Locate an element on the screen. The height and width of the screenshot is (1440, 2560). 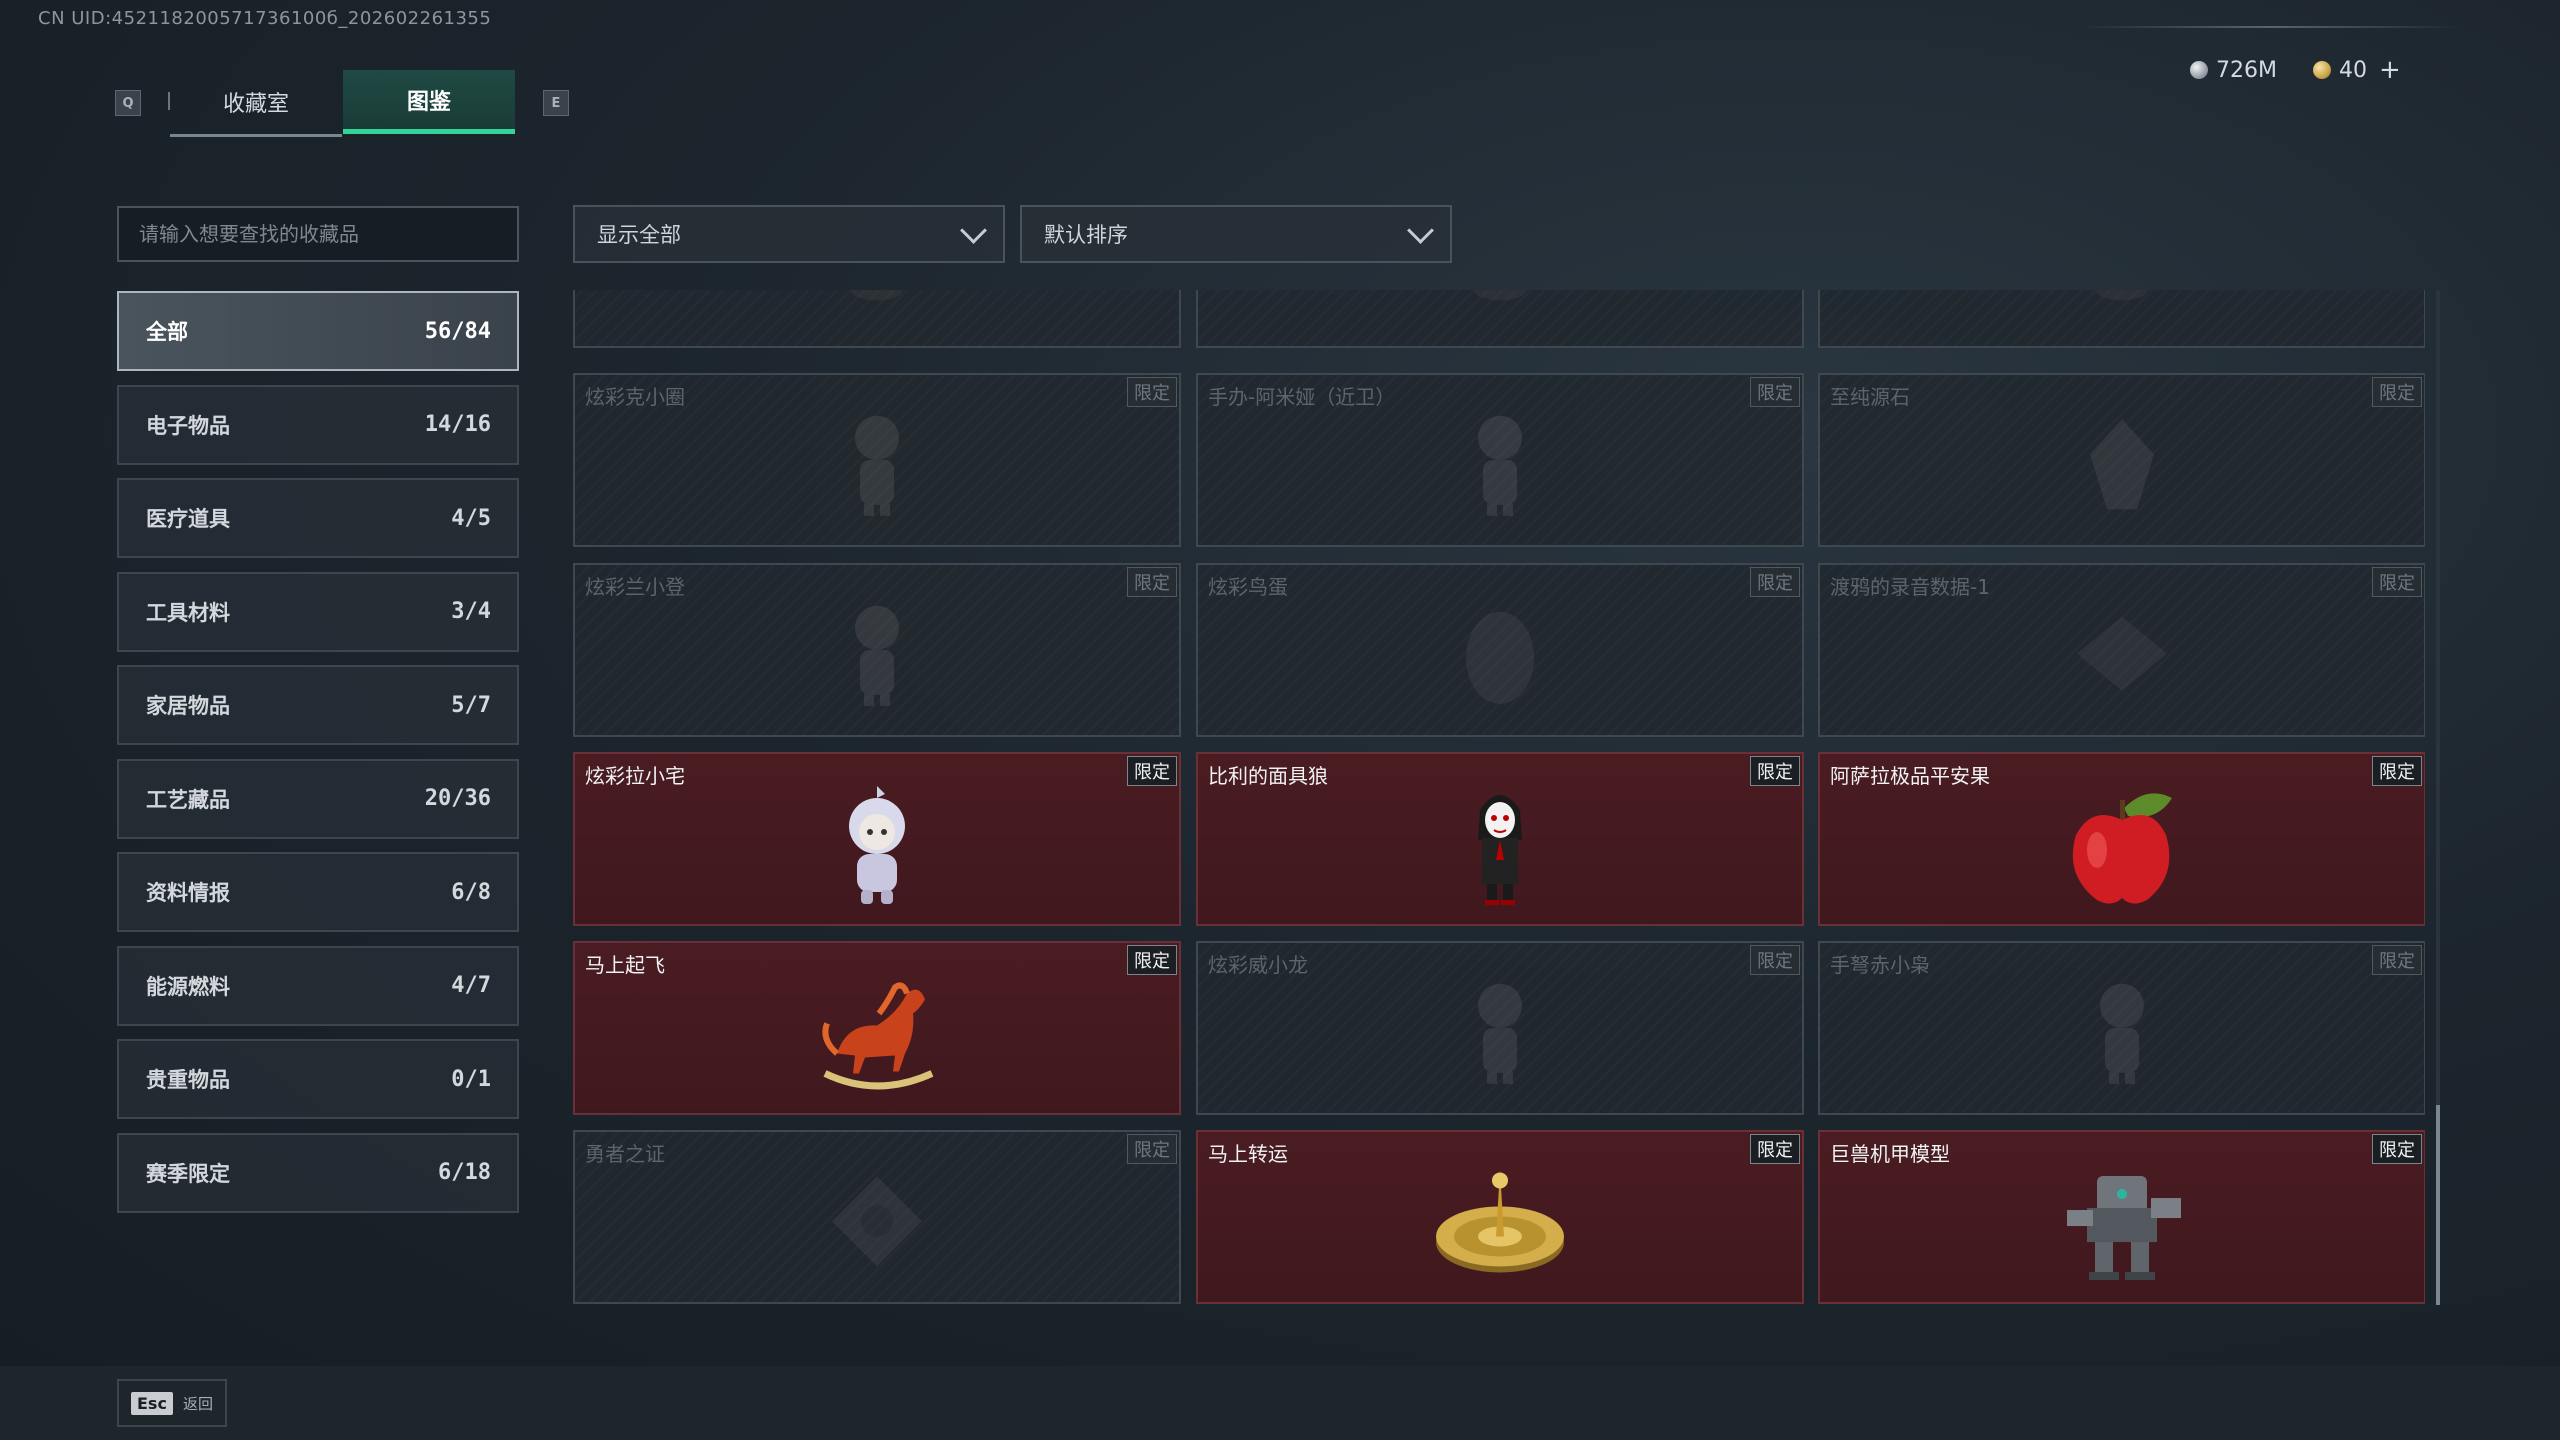
collection-card: 手办-阿米娅（近卫） 限定 is located at coordinates (1500, 460).